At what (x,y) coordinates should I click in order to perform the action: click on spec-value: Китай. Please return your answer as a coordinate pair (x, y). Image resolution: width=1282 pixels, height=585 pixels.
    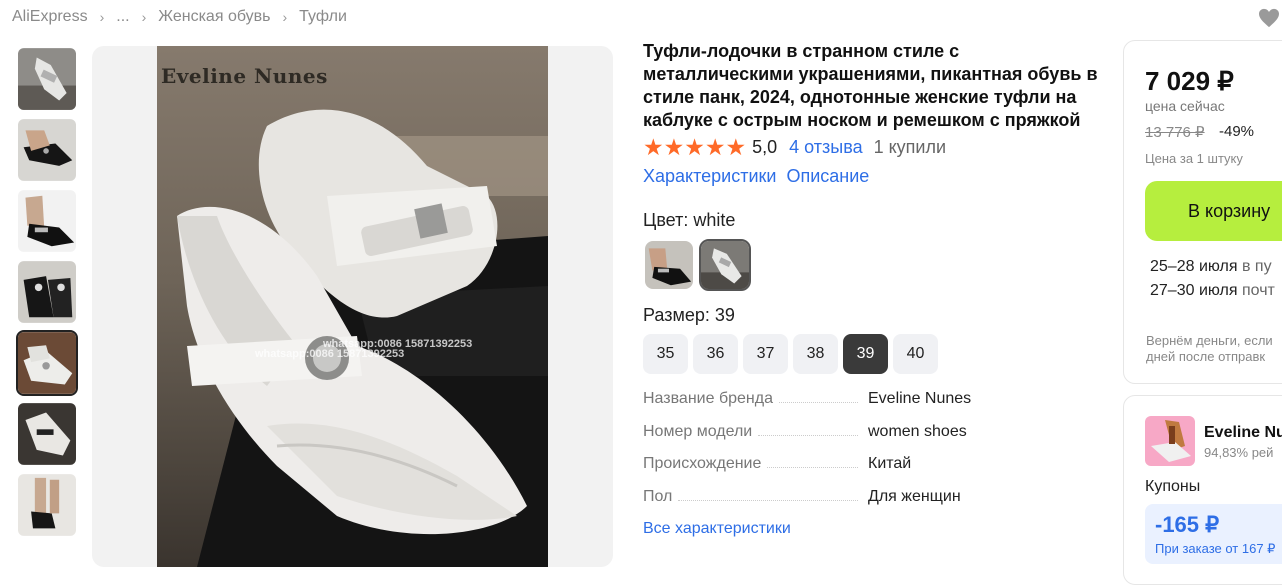
    Looking at the image, I should click on (890, 463).